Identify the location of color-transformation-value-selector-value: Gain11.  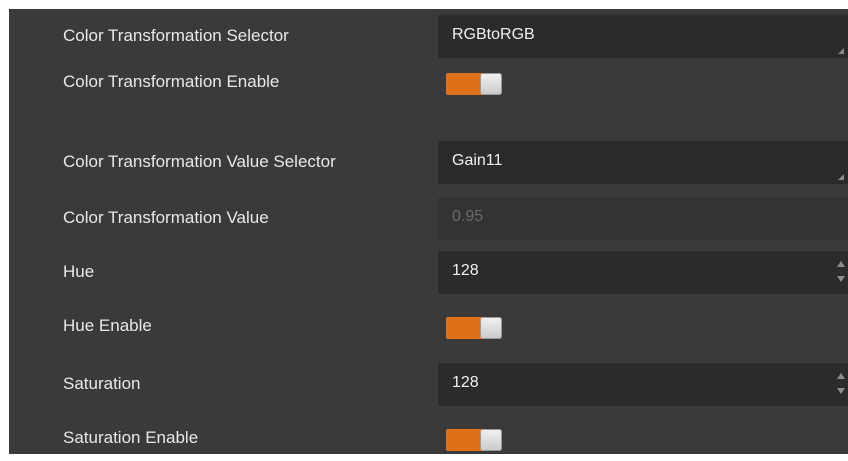
(477, 160).